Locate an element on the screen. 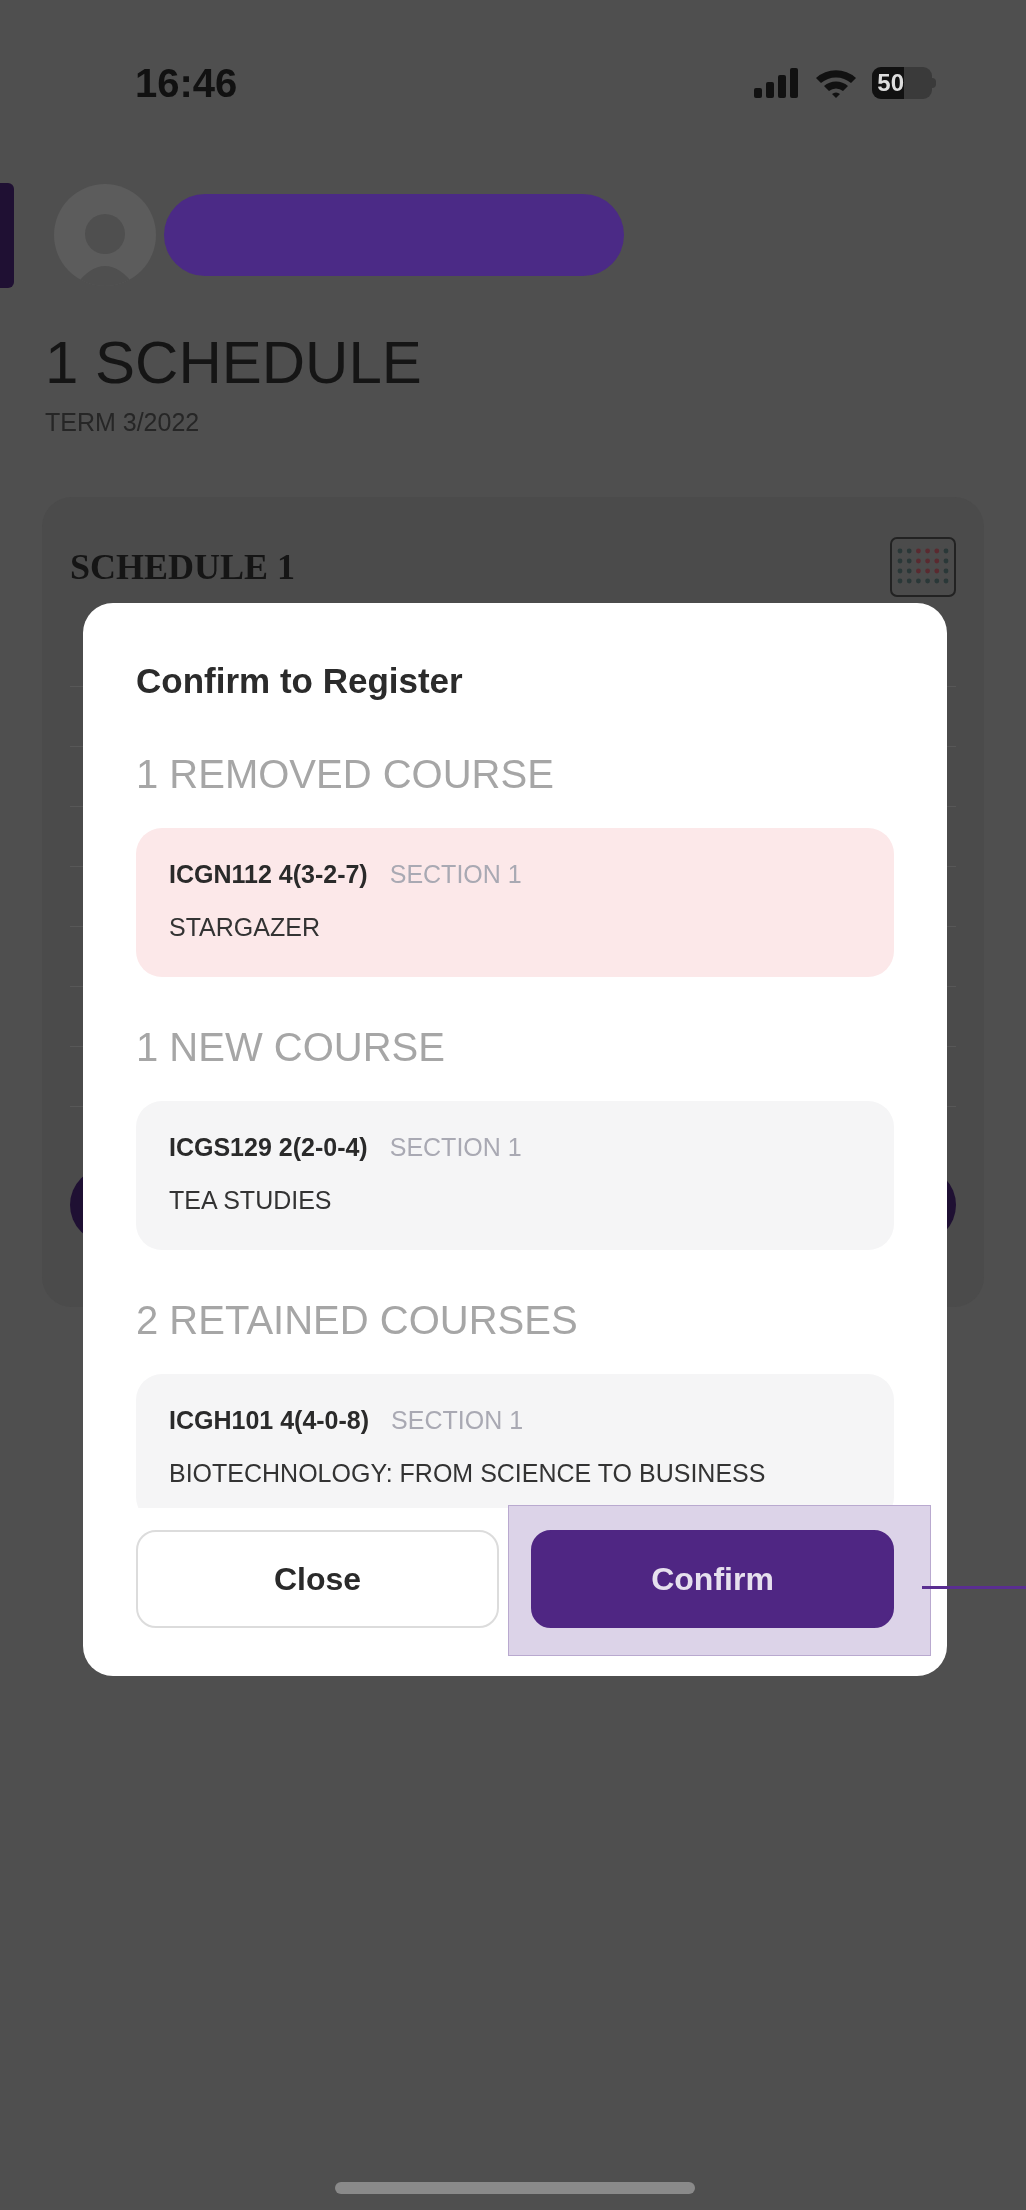  confirm-button: Confirm is located at coordinates (712, 1578).